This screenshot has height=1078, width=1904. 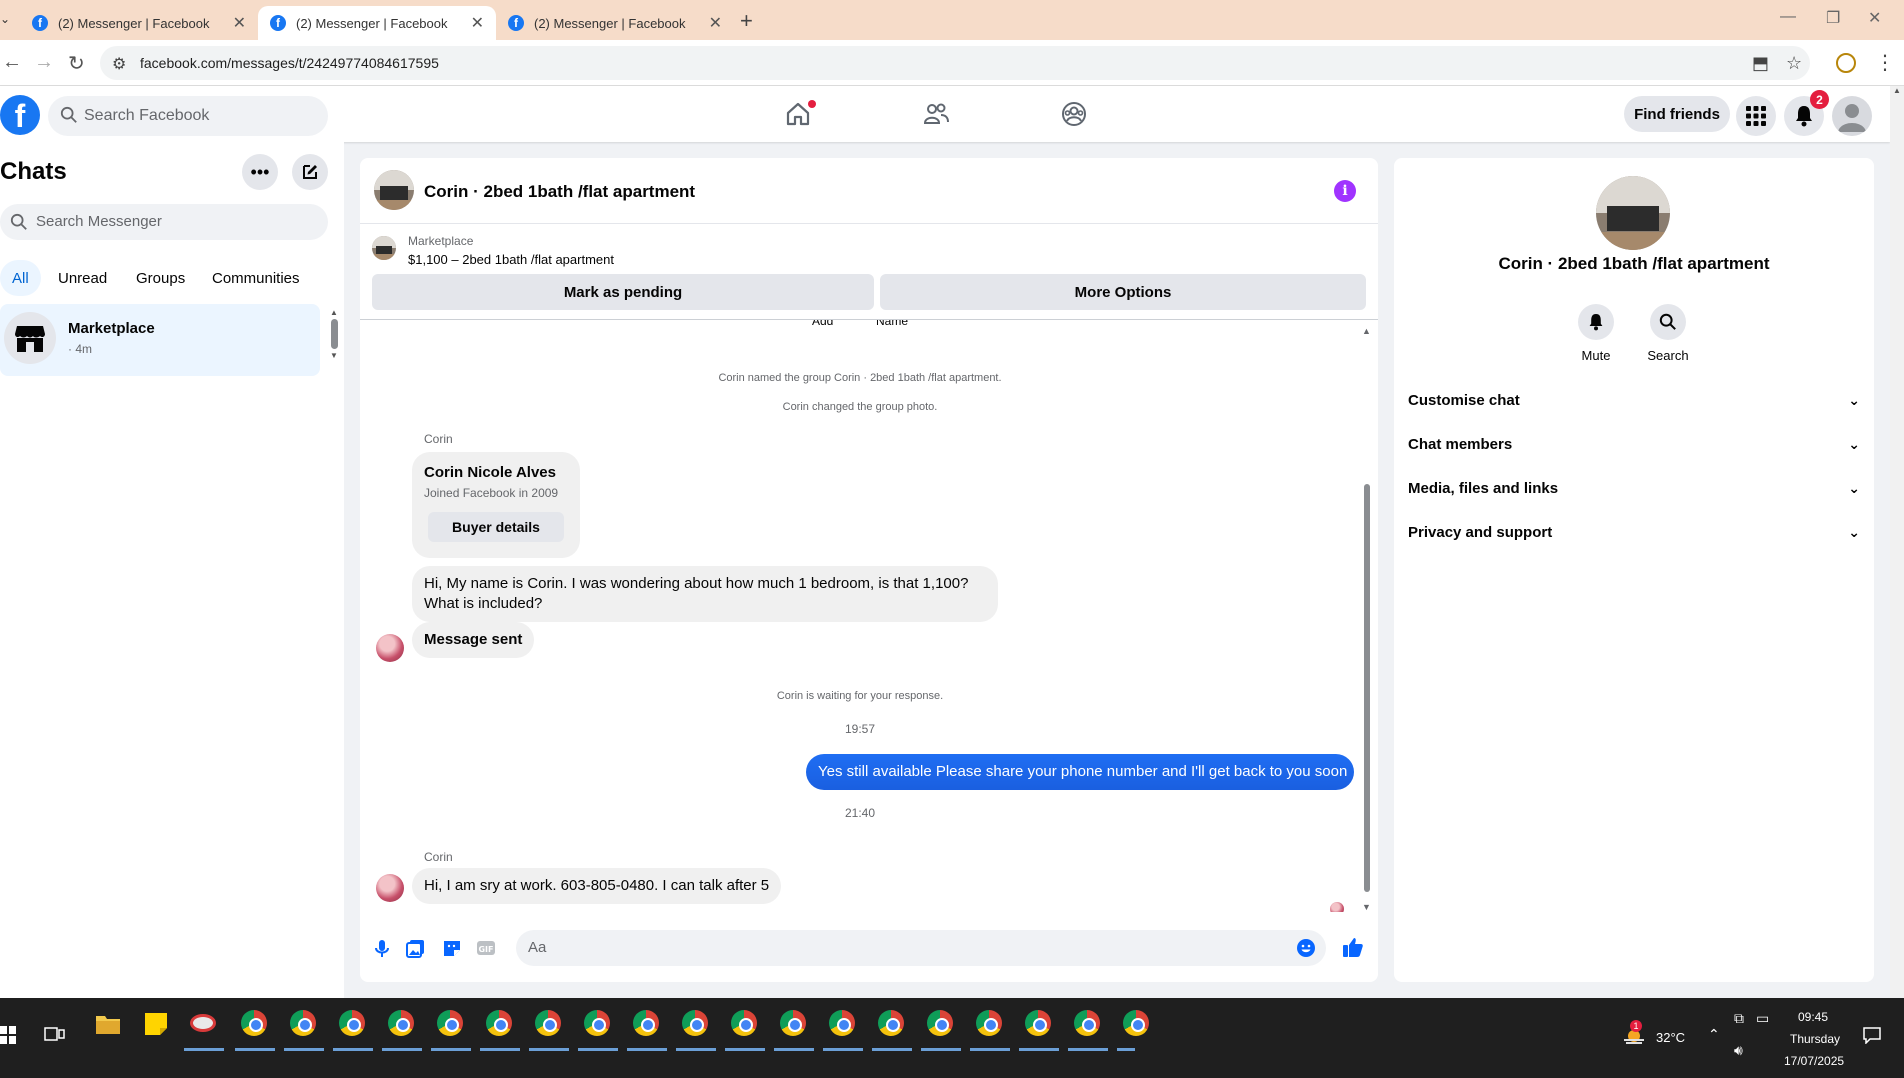 What do you see at coordinates (921, 948) in the screenshot?
I see `message-input: Aa` at bounding box center [921, 948].